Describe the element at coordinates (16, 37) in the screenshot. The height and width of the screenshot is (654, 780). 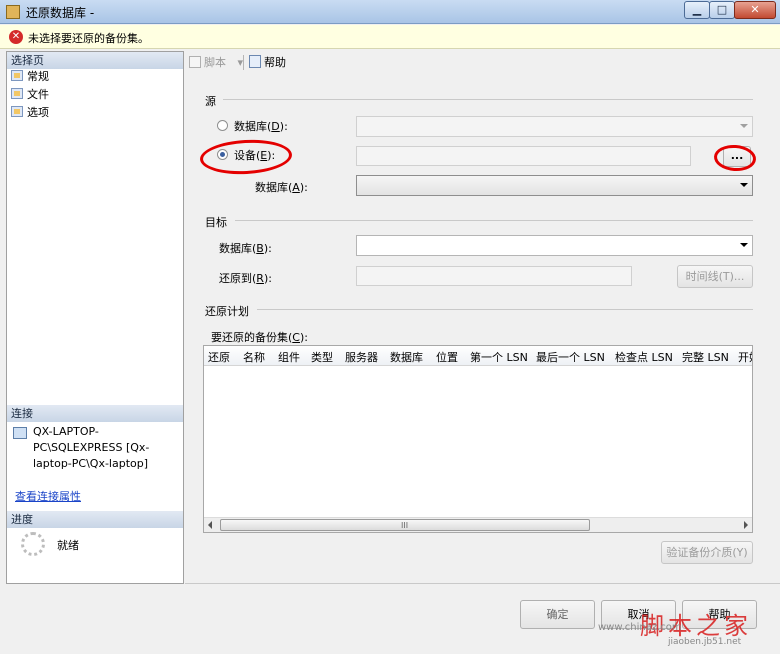
I see `error-icon: ✕` at that location.